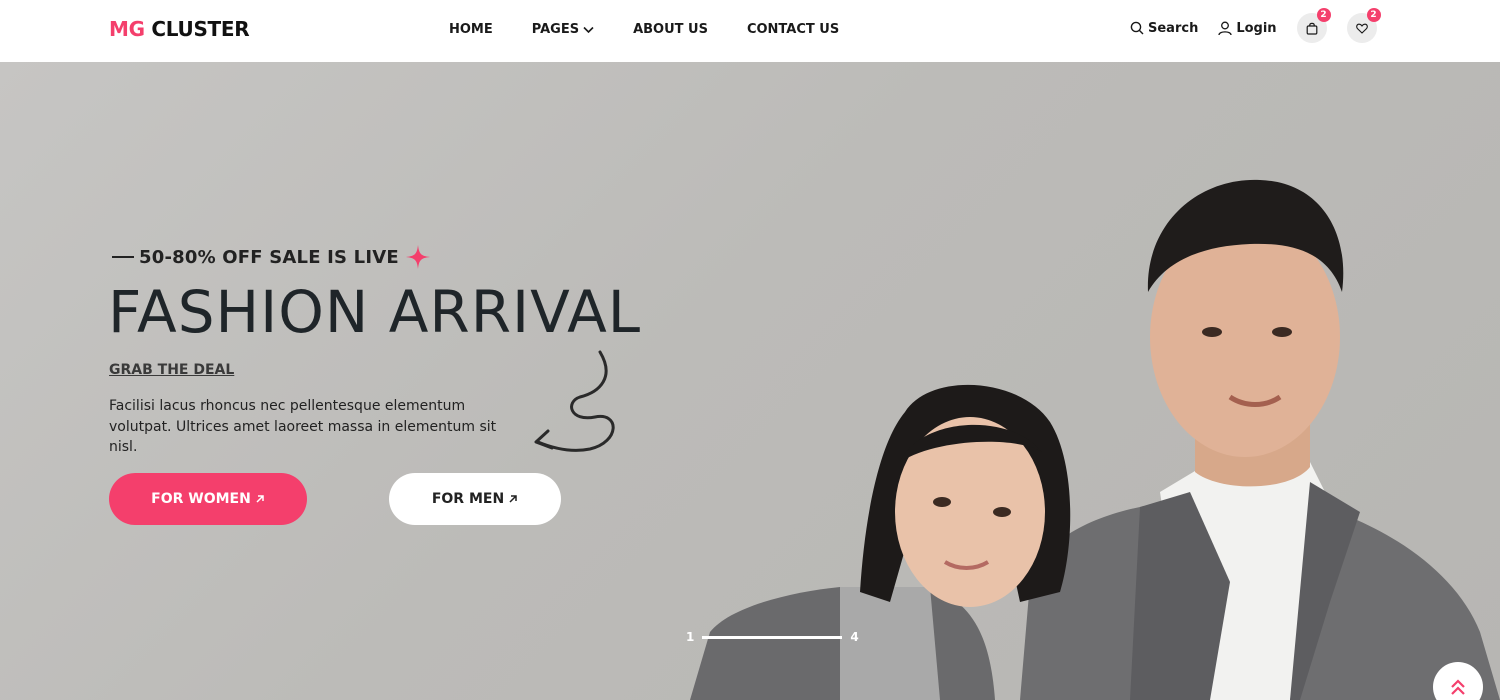 This screenshot has width=1500, height=700. I want to click on chevron-down-icon, so click(588, 29).